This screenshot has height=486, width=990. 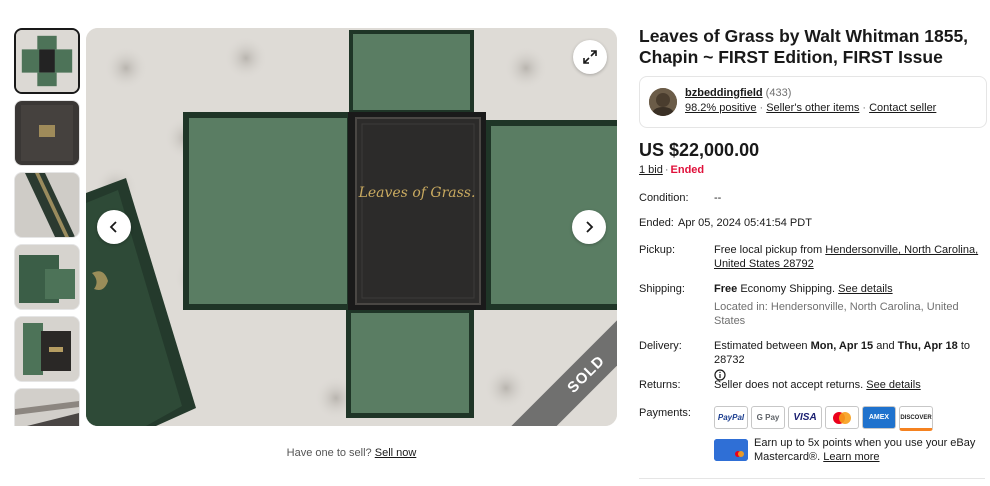 What do you see at coordinates (726, 289) in the screenshot?
I see `shipping-free: Free` at bounding box center [726, 289].